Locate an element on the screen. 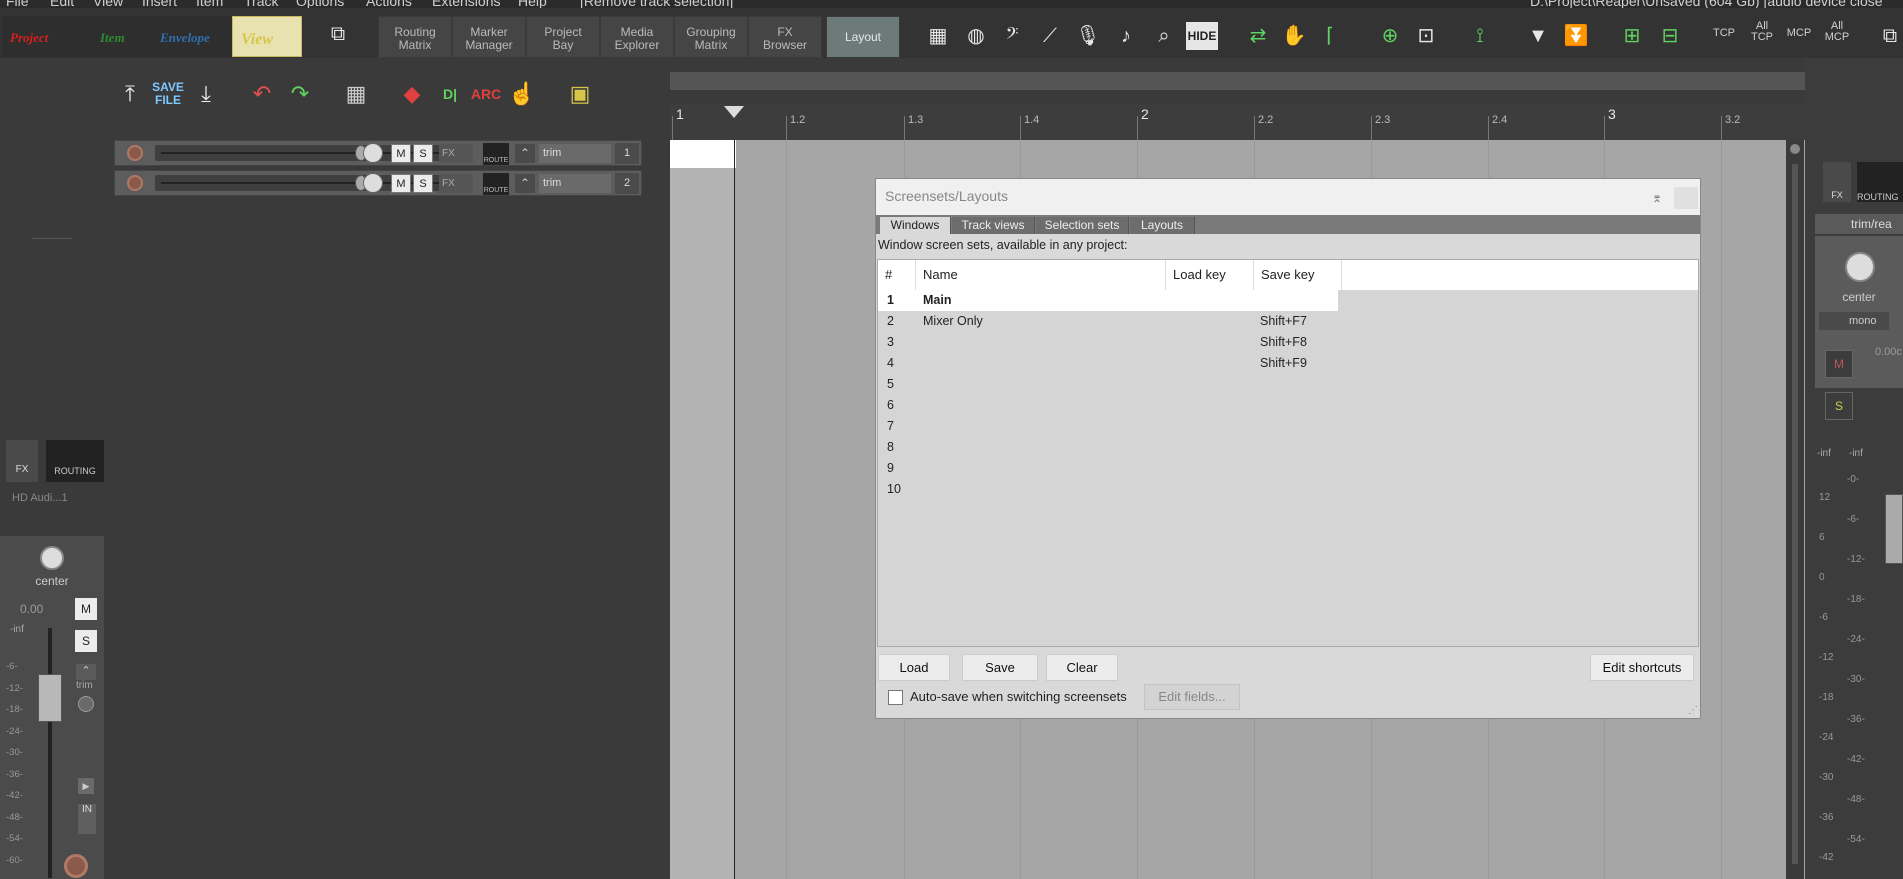  list-item: 10 is located at coordinates (1108, 489).